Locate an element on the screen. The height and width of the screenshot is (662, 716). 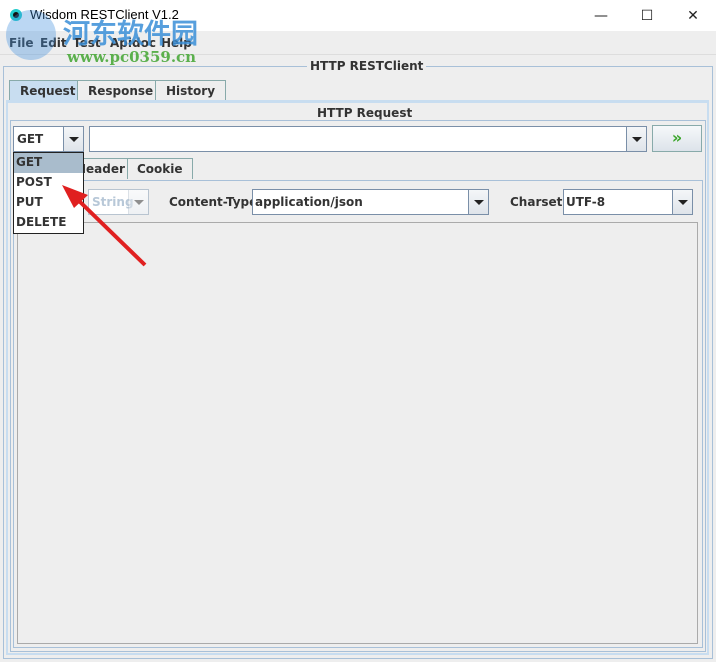
watermark-url: www.pc0359.cn is located at coordinates (132, 57).